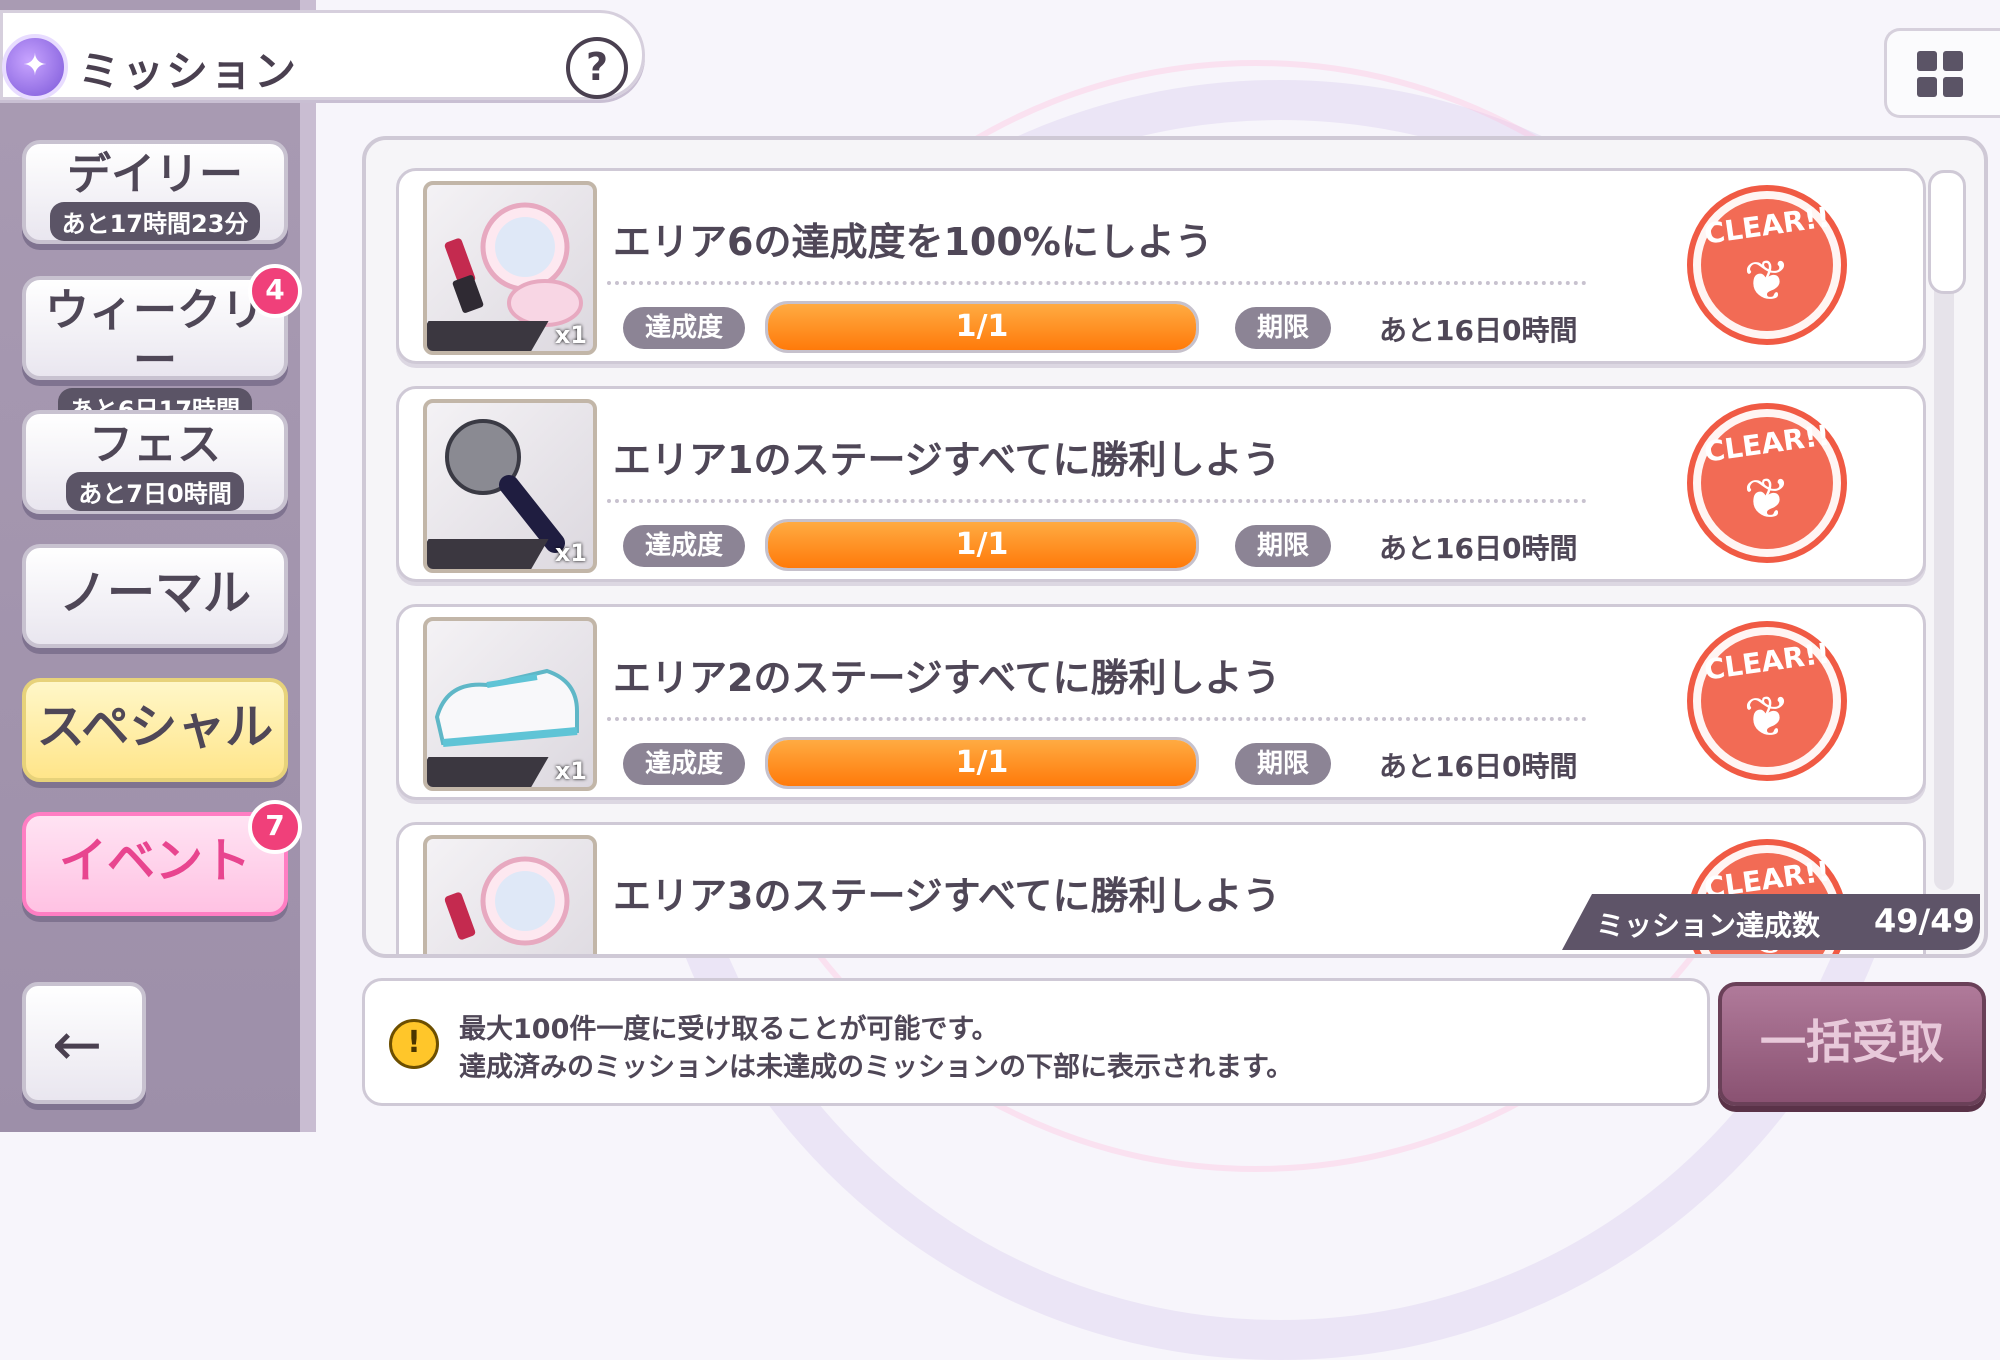 This screenshot has width=2000, height=1360. What do you see at coordinates (597, 68) in the screenshot?
I see `help-button: ?` at bounding box center [597, 68].